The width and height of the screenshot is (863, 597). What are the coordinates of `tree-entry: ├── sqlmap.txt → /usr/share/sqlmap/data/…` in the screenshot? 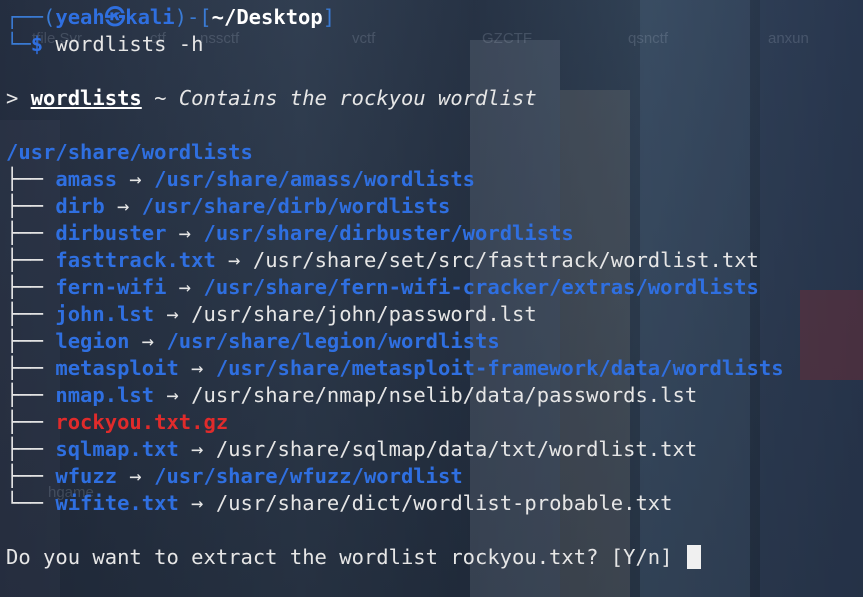 It's located at (351, 449).